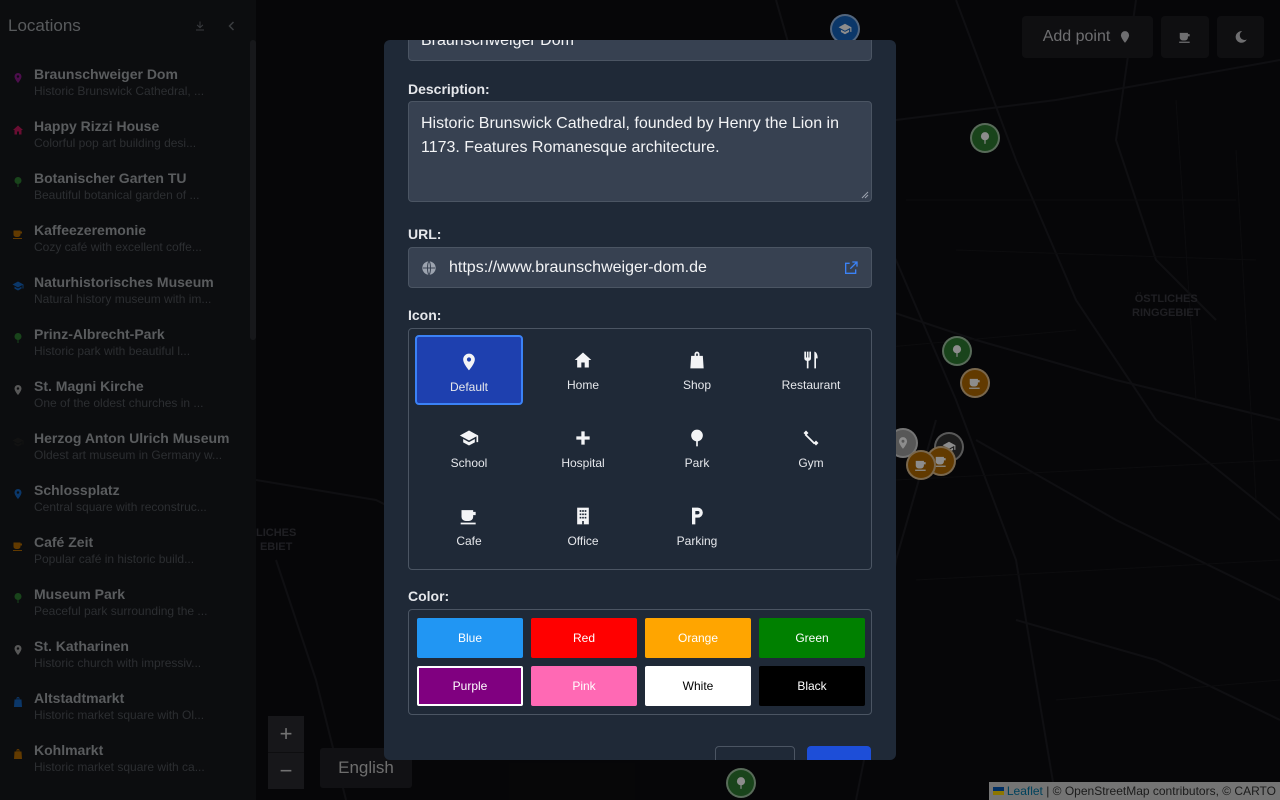  Describe the element at coordinates (698, 686) in the screenshot. I see `color-option-white: White` at that location.